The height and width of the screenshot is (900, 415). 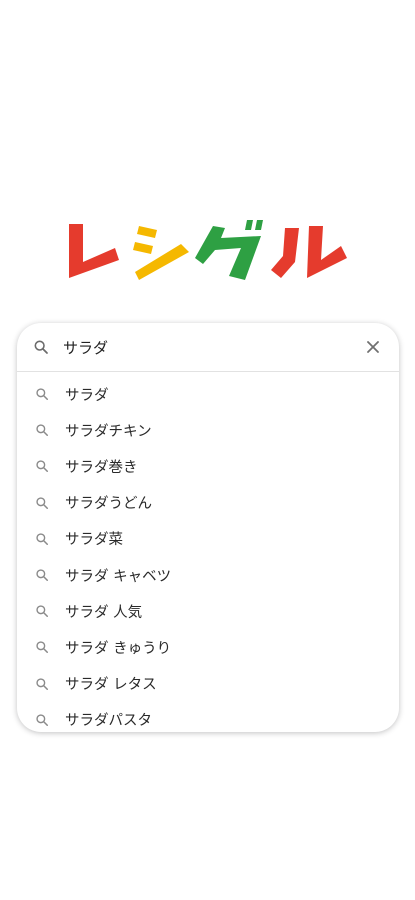 I want to click on search-bar, so click(x=208, y=347).